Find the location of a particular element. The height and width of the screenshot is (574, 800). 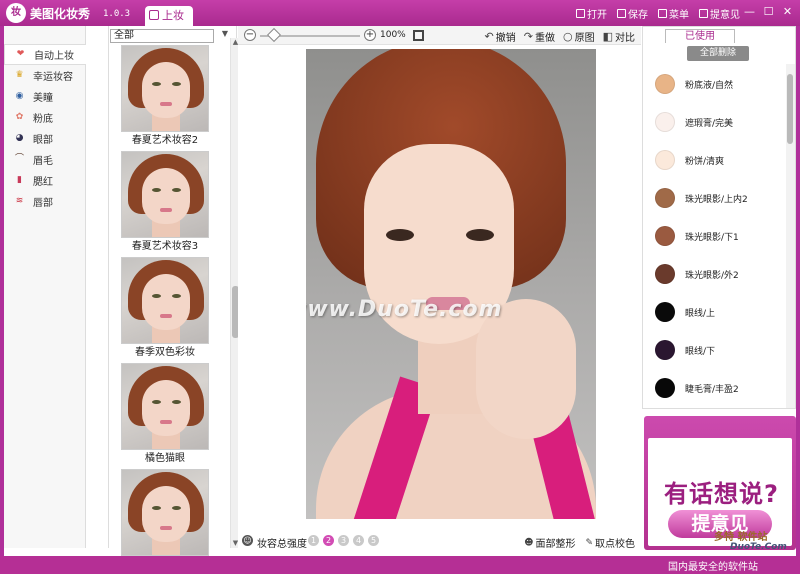

fit-screen-icon is located at coordinates (418, 35).